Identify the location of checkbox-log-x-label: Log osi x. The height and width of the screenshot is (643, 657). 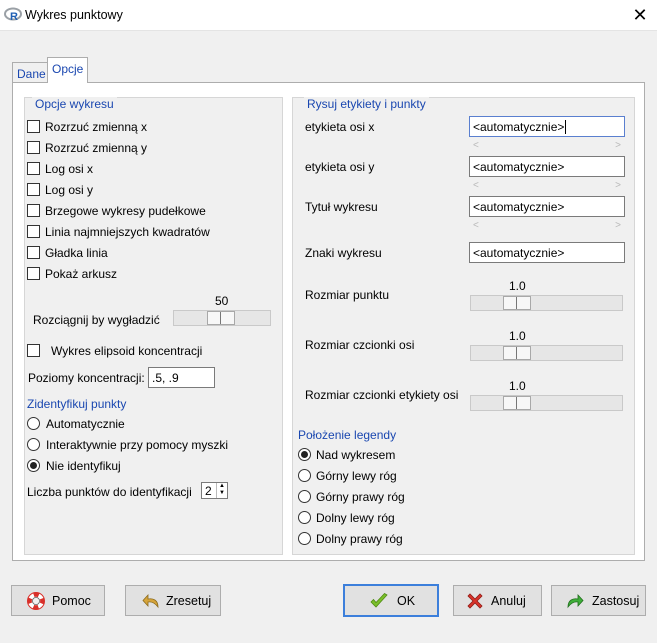
(69, 169).